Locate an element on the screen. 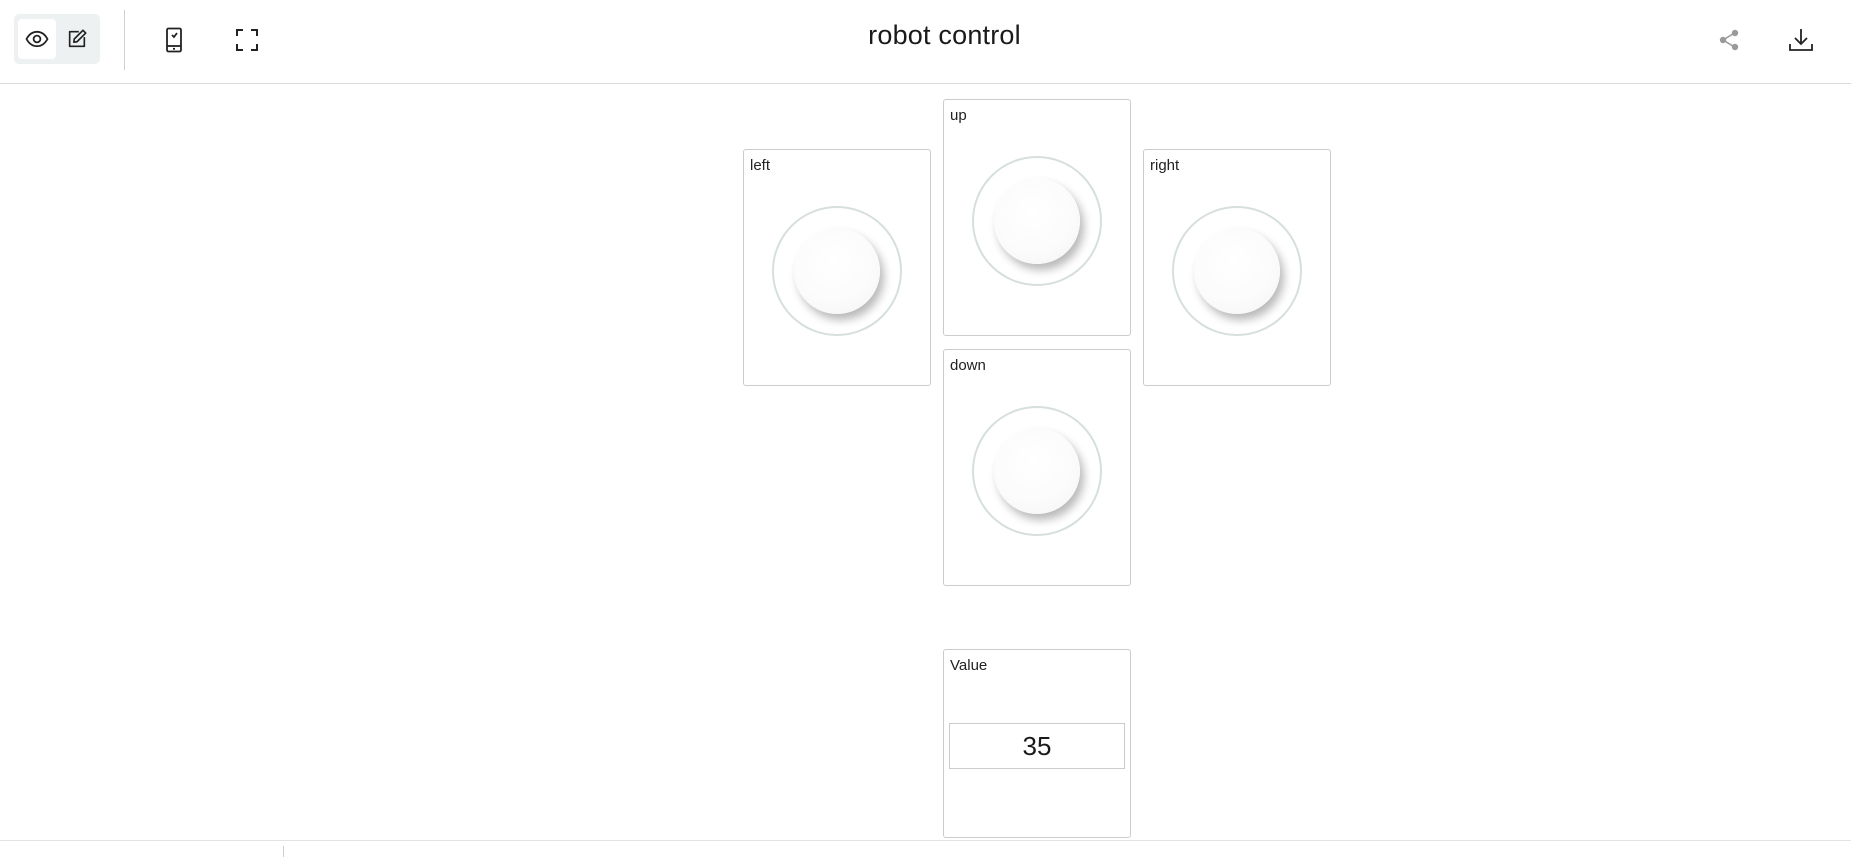 The image size is (1851, 857). mobile-preview-button is located at coordinates (174, 40).